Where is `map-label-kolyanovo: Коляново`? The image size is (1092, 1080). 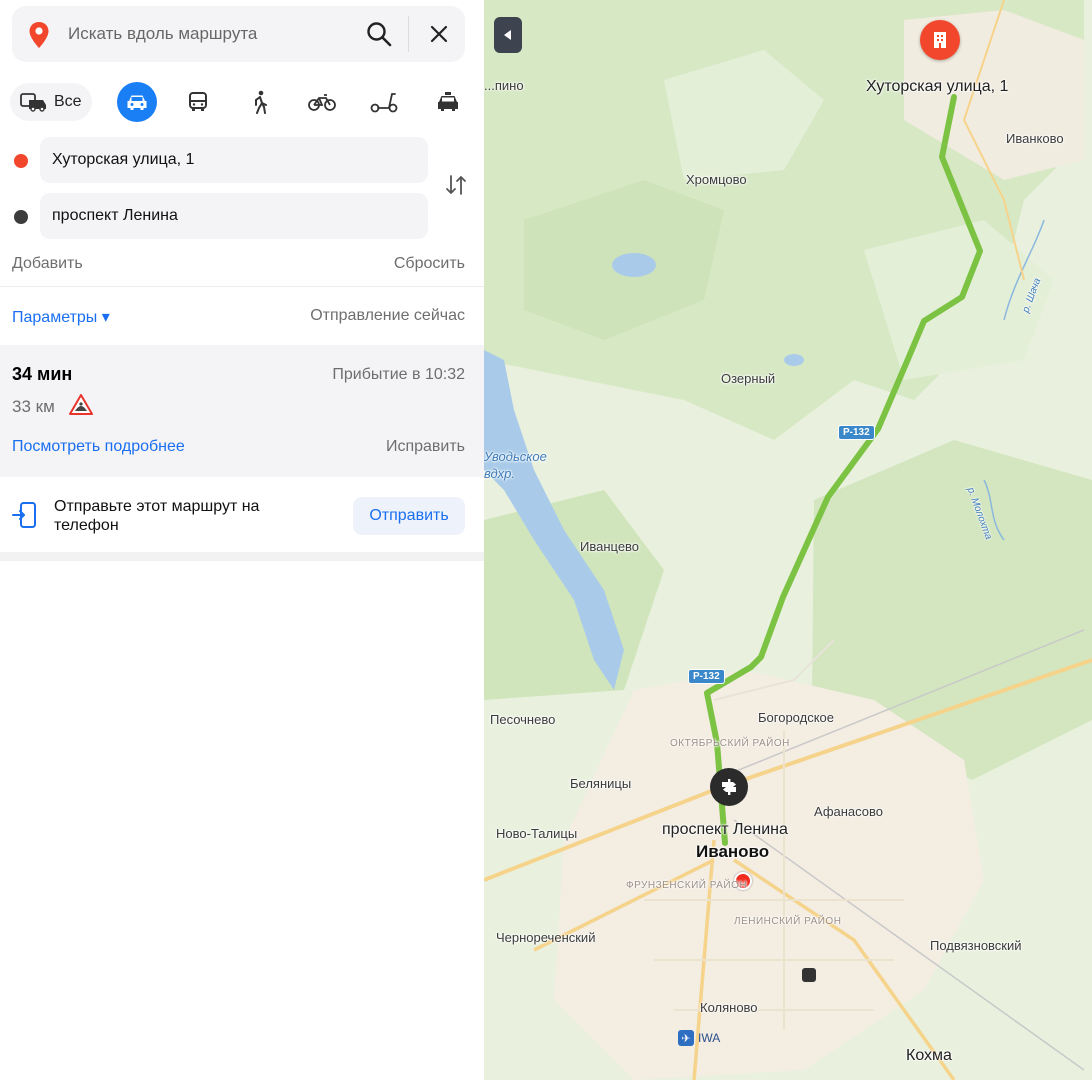
map-label-kolyanovo: Коляново is located at coordinates (729, 1007).